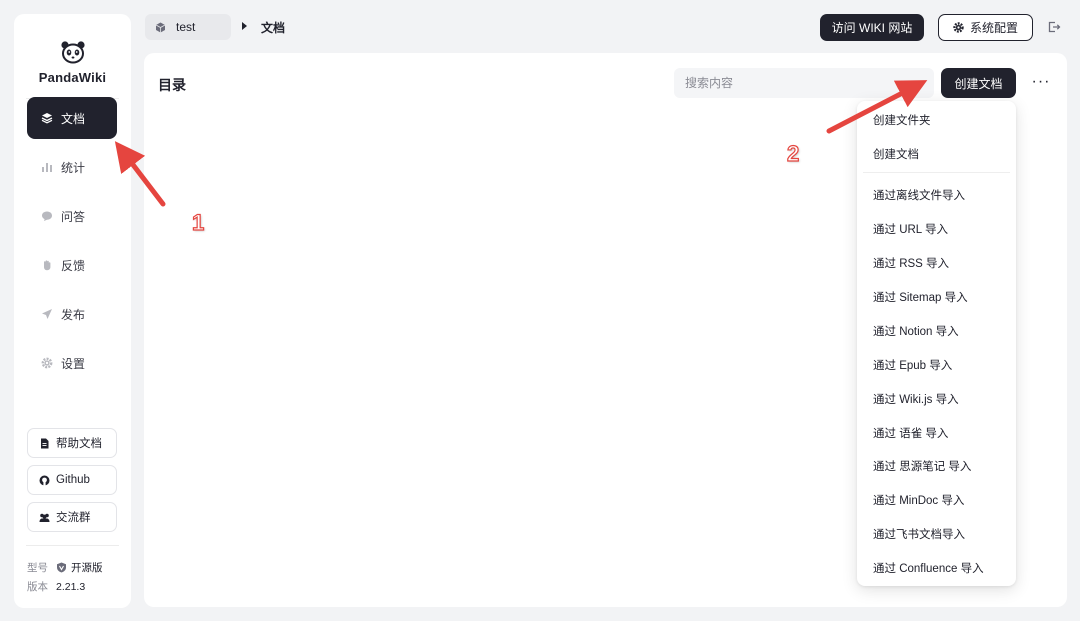 This screenshot has height=621, width=1080. I want to click on shield-icon, so click(61, 567).